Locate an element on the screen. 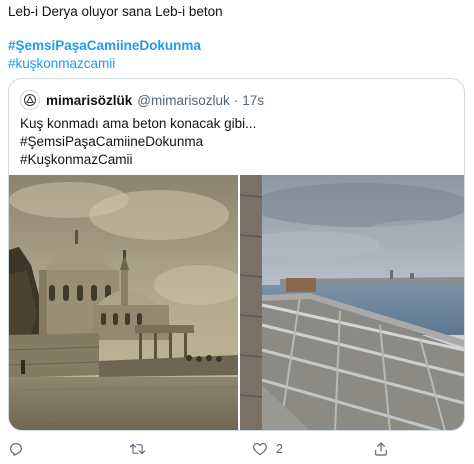 This screenshot has width=474, height=464. reply-button is located at coordinates (16, 449).